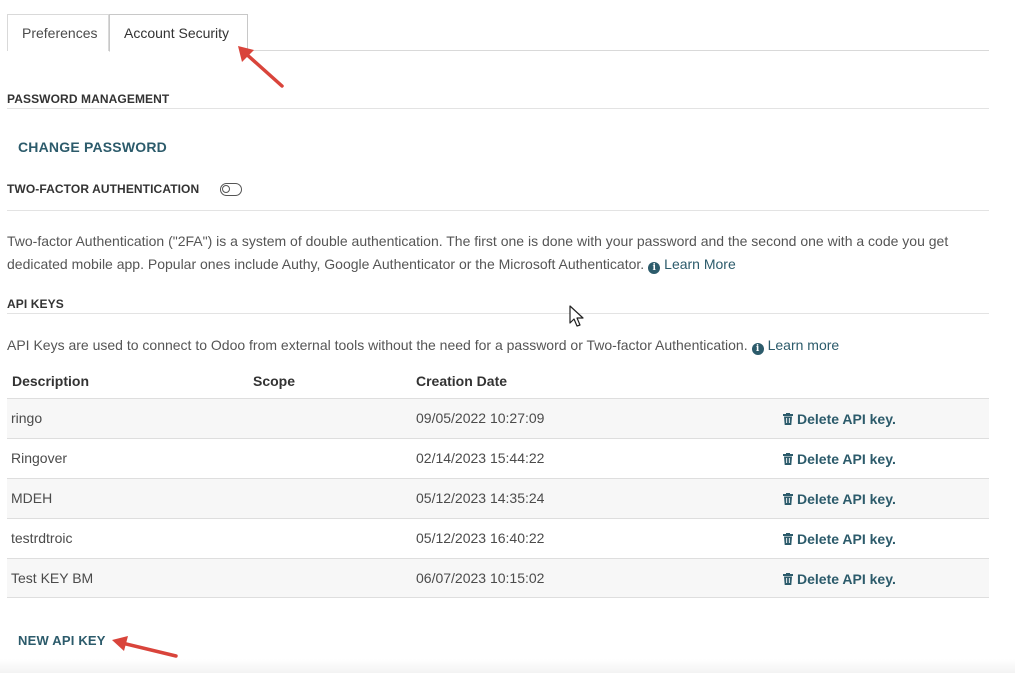 The height and width of the screenshot is (673, 1015). I want to click on bottom-fade, so click(507, 666).